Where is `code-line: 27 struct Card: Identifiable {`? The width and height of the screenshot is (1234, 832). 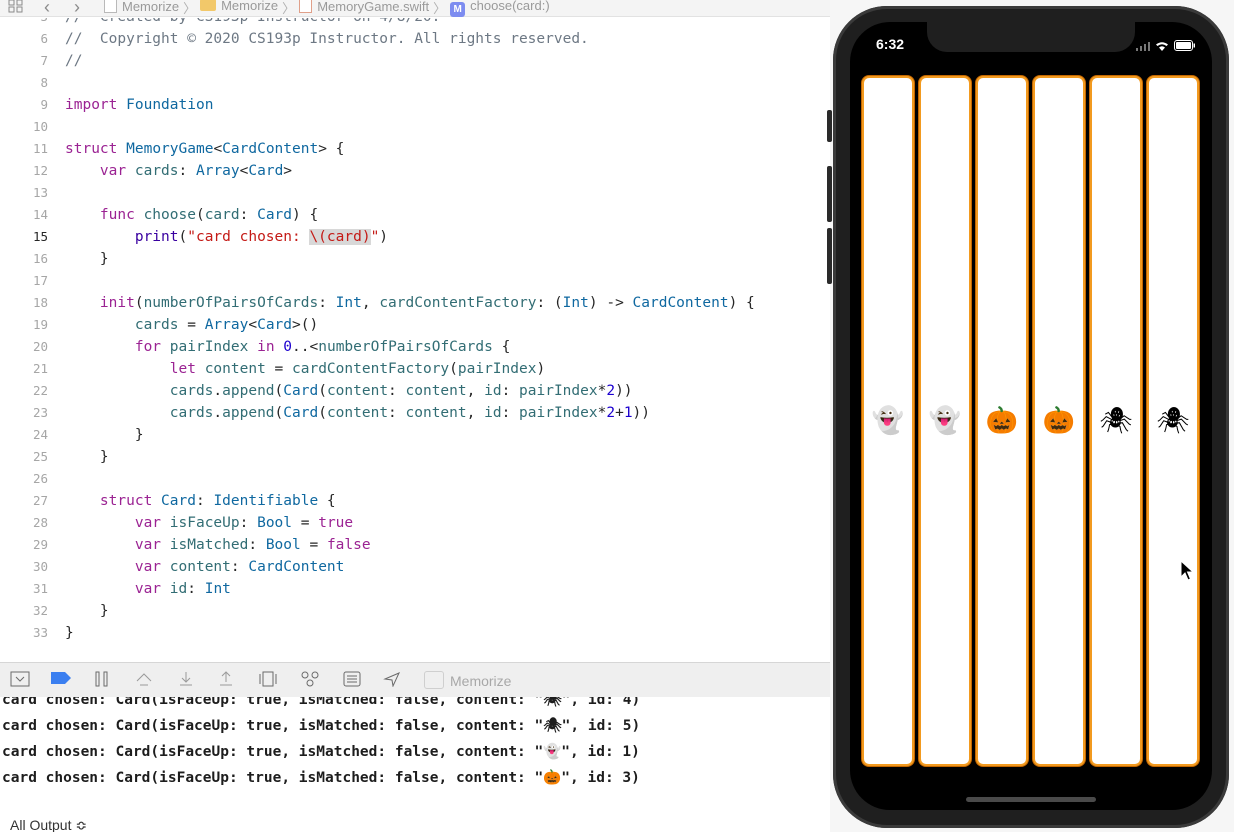 code-line: 27 struct Card: Identifiable { is located at coordinates (168, 501).